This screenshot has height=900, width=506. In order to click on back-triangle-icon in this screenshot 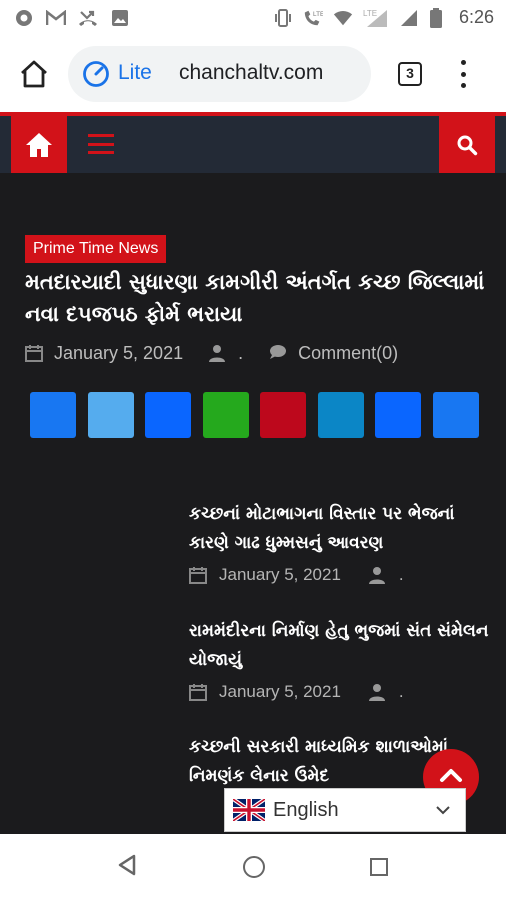, I will do `click(127, 867)`.